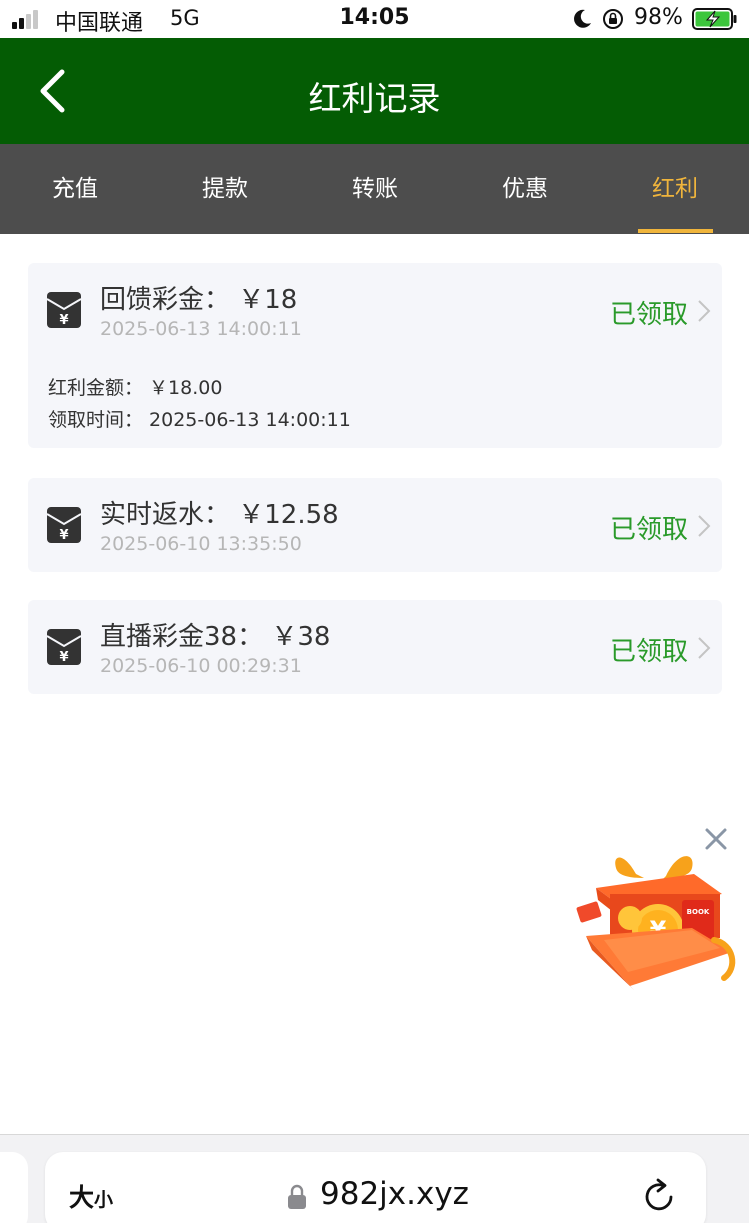 The image size is (749, 1223). What do you see at coordinates (201, 666) in the screenshot?
I see `record-time: 2025-06-10 00:29:31` at bounding box center [201, 666].